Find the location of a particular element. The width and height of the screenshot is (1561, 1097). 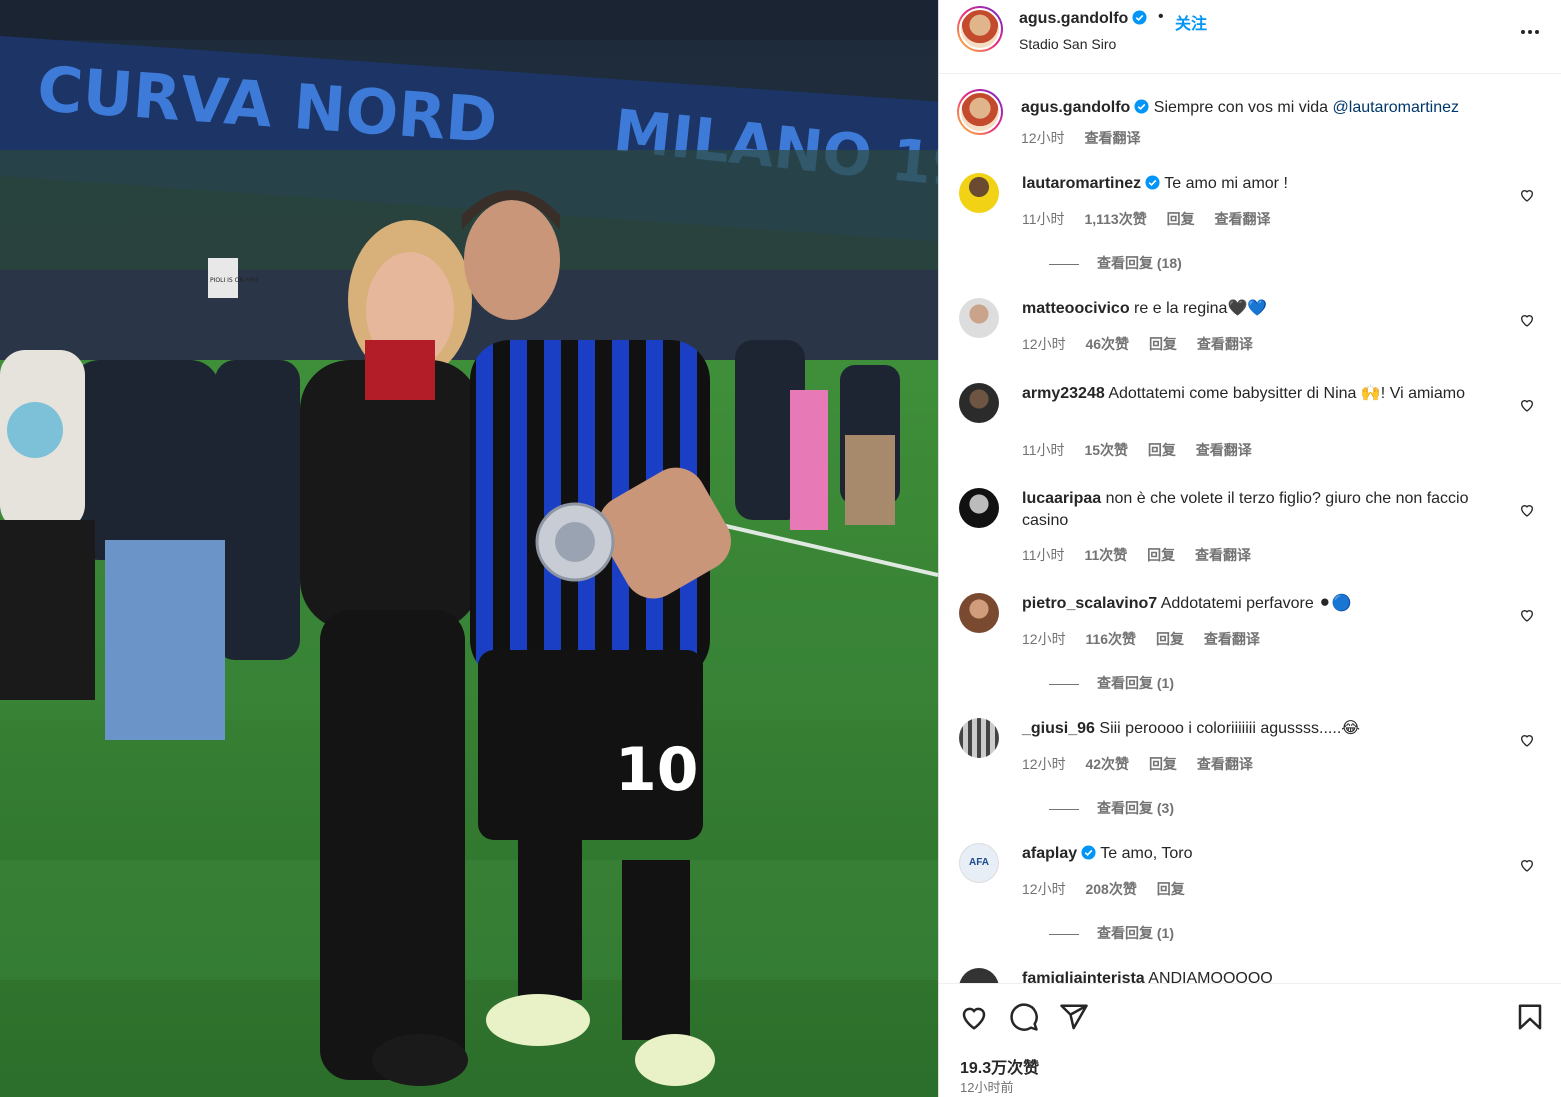

comment-meta: 12小时 208次赞 回复 is located at coordinates (1111, 889).